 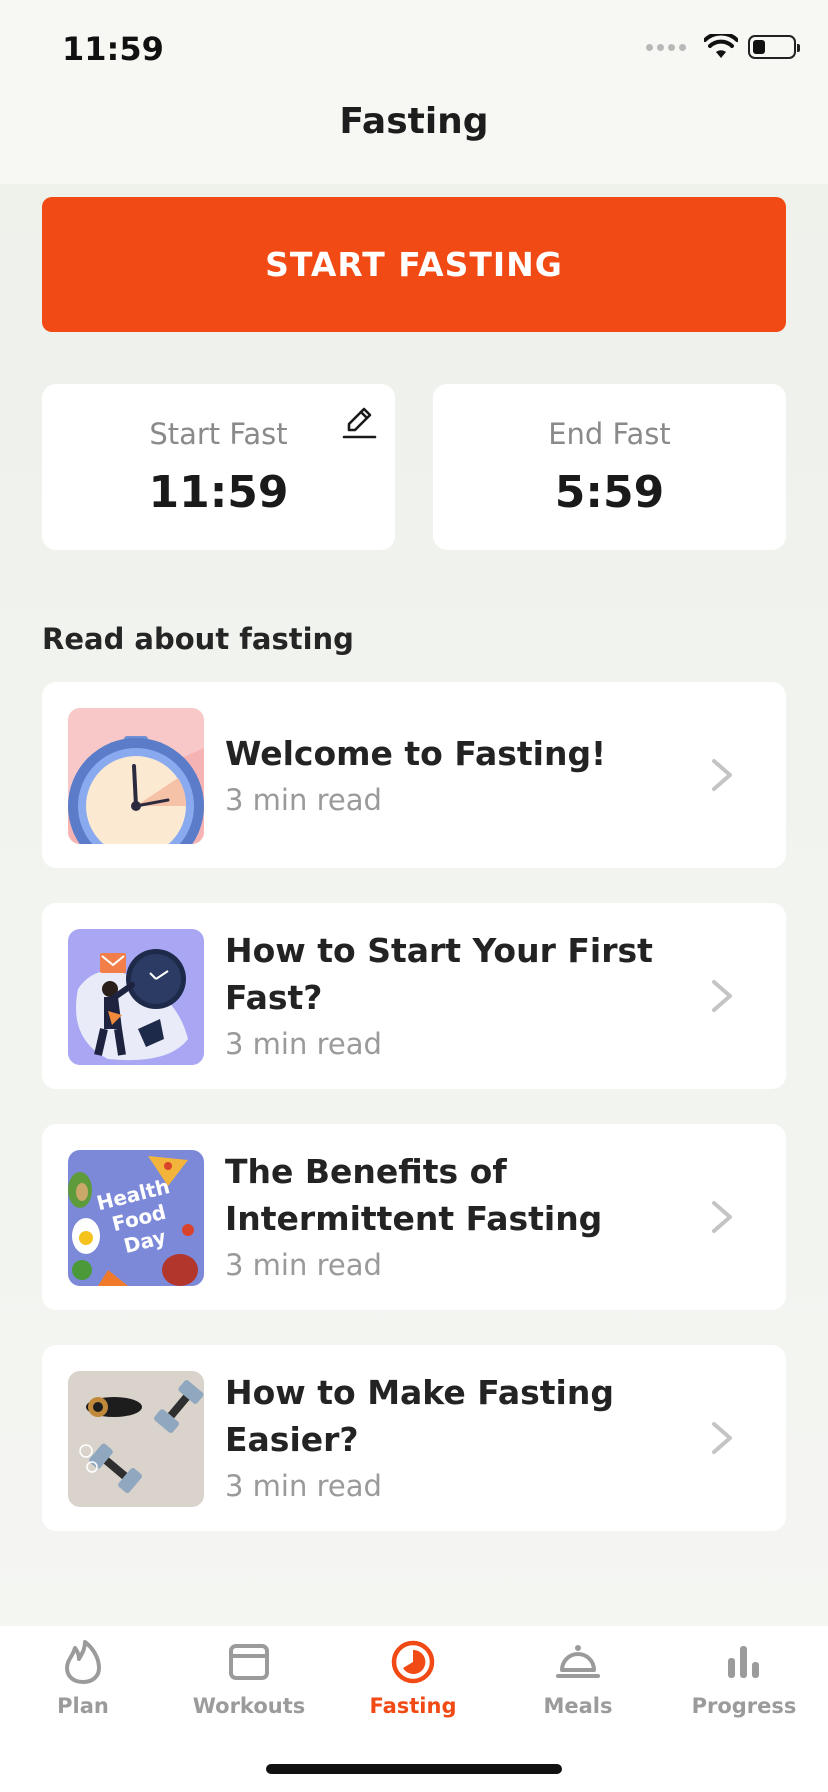 What do you see at coordinates (414, 1195) in the screenshot?
I see `article-title: The Benefits of Intermittent Fasting` at bounding box center [414, 1195].